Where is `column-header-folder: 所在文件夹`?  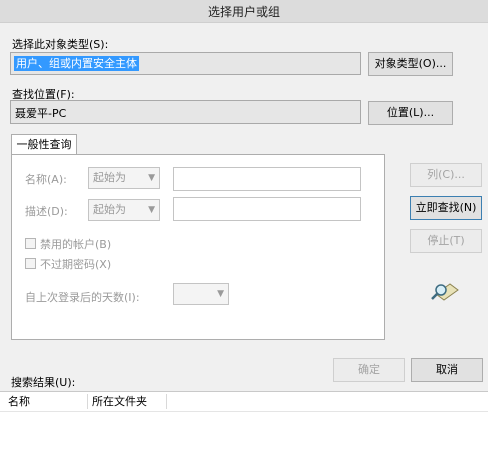 column-header-folder: 所在文件夹 is located at coordinates (119, 401).